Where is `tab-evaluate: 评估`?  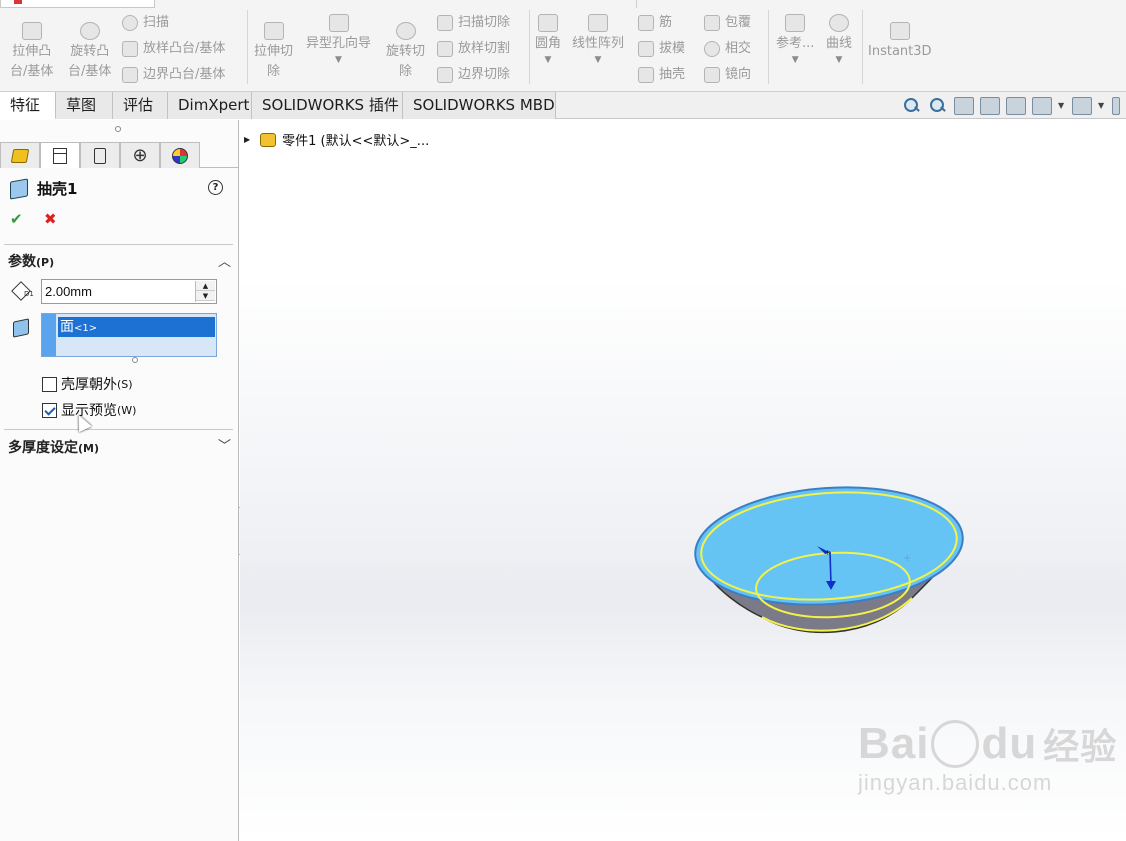
tab-evaluate: 评估 is located at coordinates (140, 105).